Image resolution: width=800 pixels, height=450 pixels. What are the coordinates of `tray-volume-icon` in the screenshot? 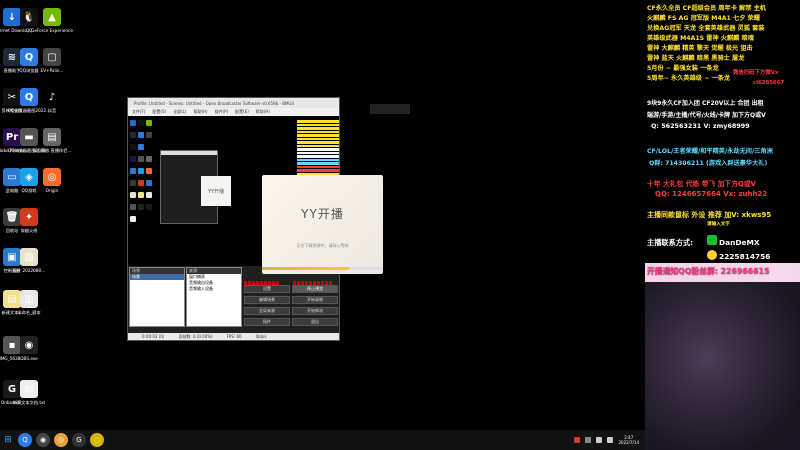 It's located at (610, 440).